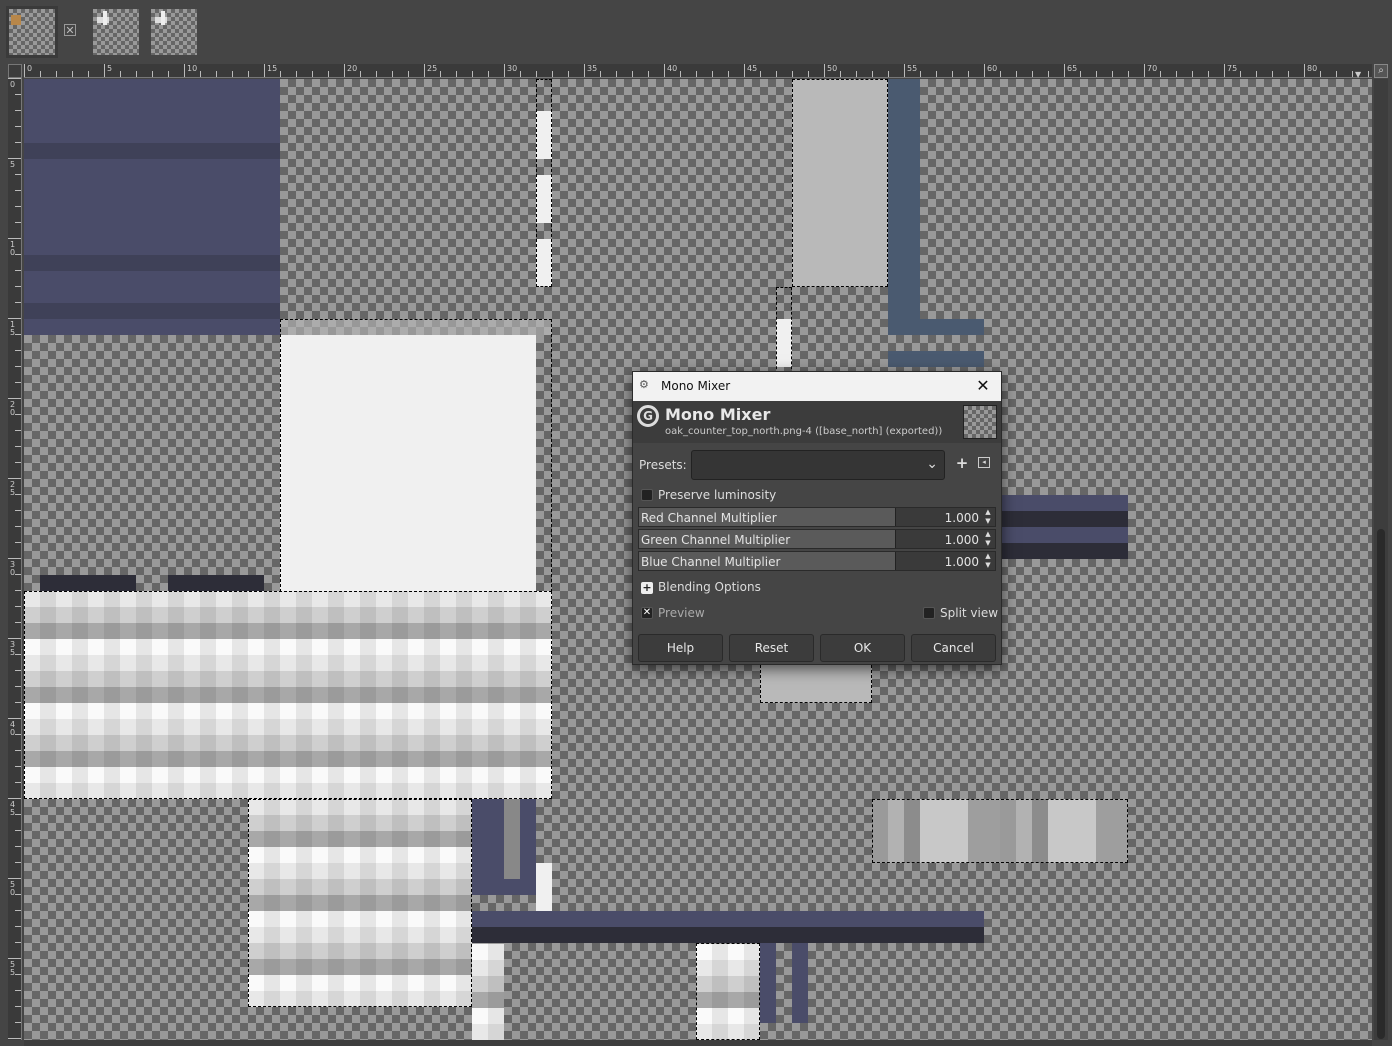 This screenshot has width=1392, height=1046. What do you see at coordinates (817, 561) in the screenshot?
I see `blue-channel-slider: Blue Channel Multiplier 1.000 ▲ ▼` at bounding box center [817, 561].